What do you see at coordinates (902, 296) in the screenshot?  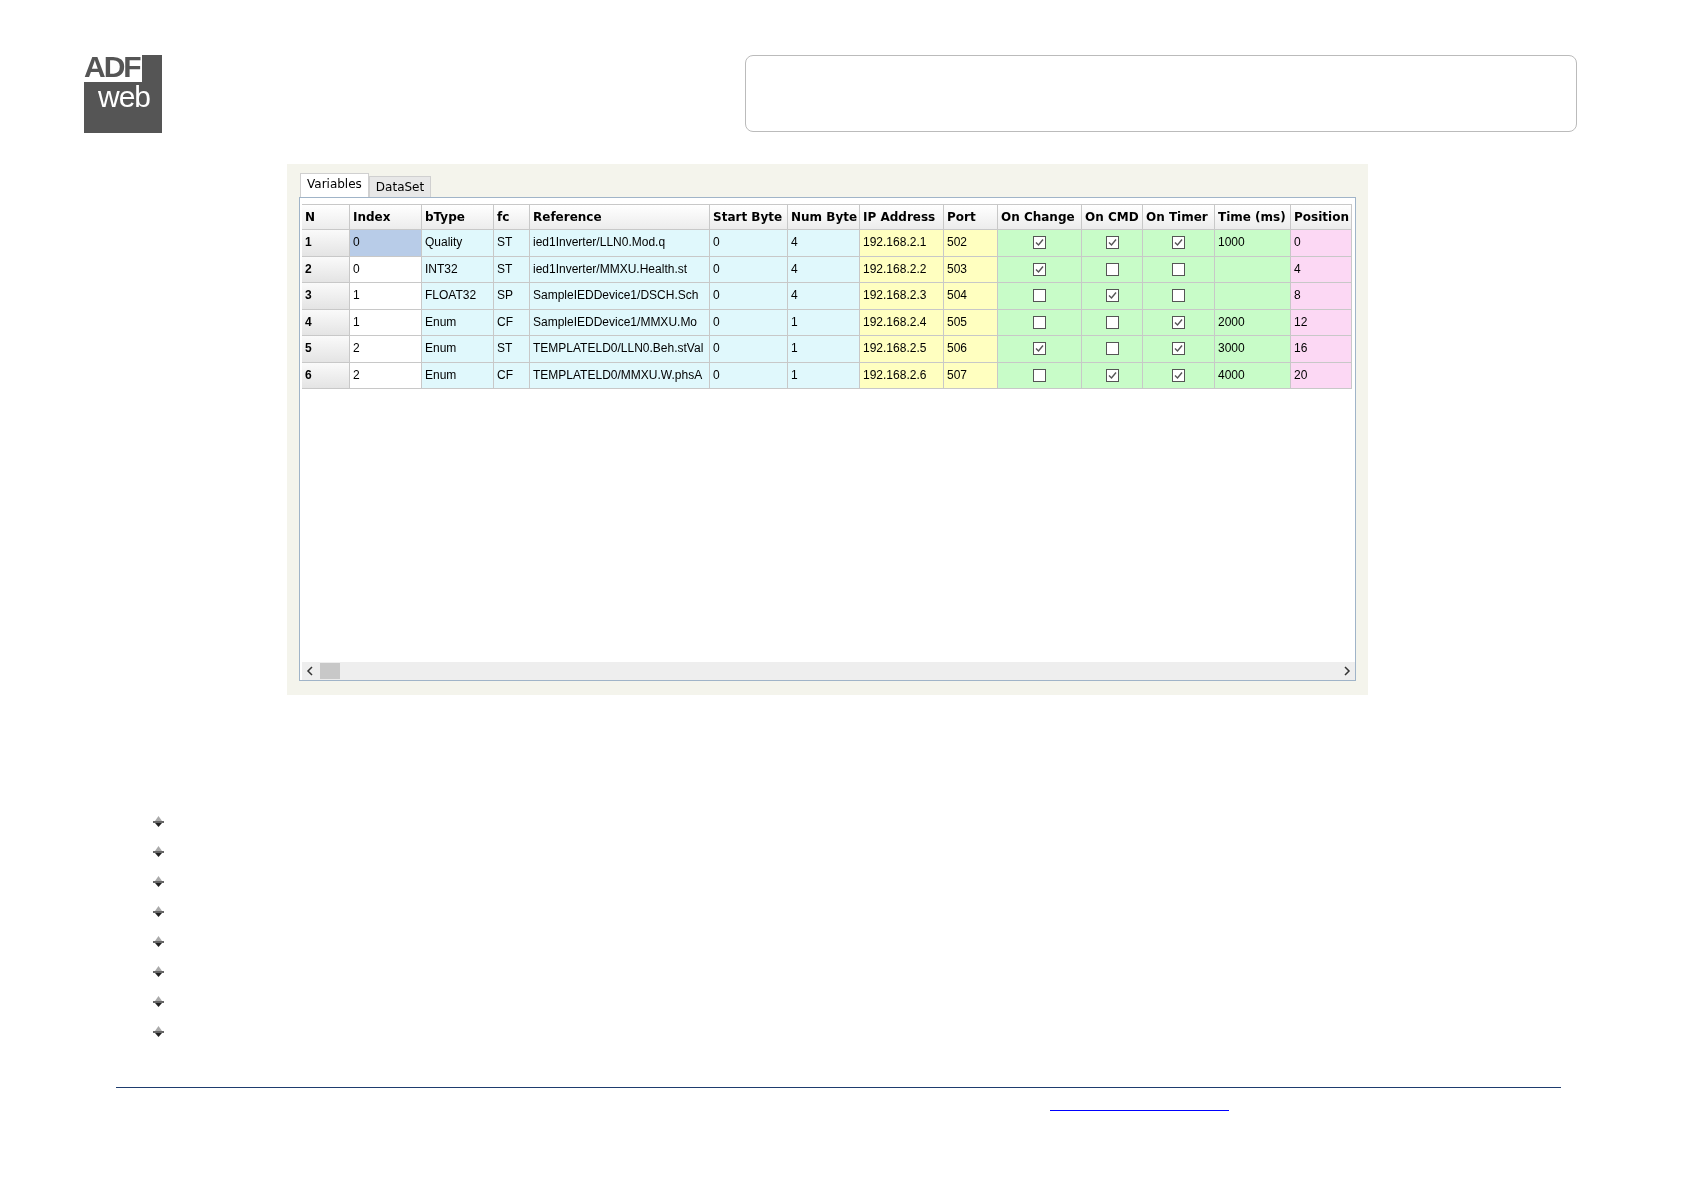 I see `table-cell: 192.168.2.3` at bounding box center [902, 296].